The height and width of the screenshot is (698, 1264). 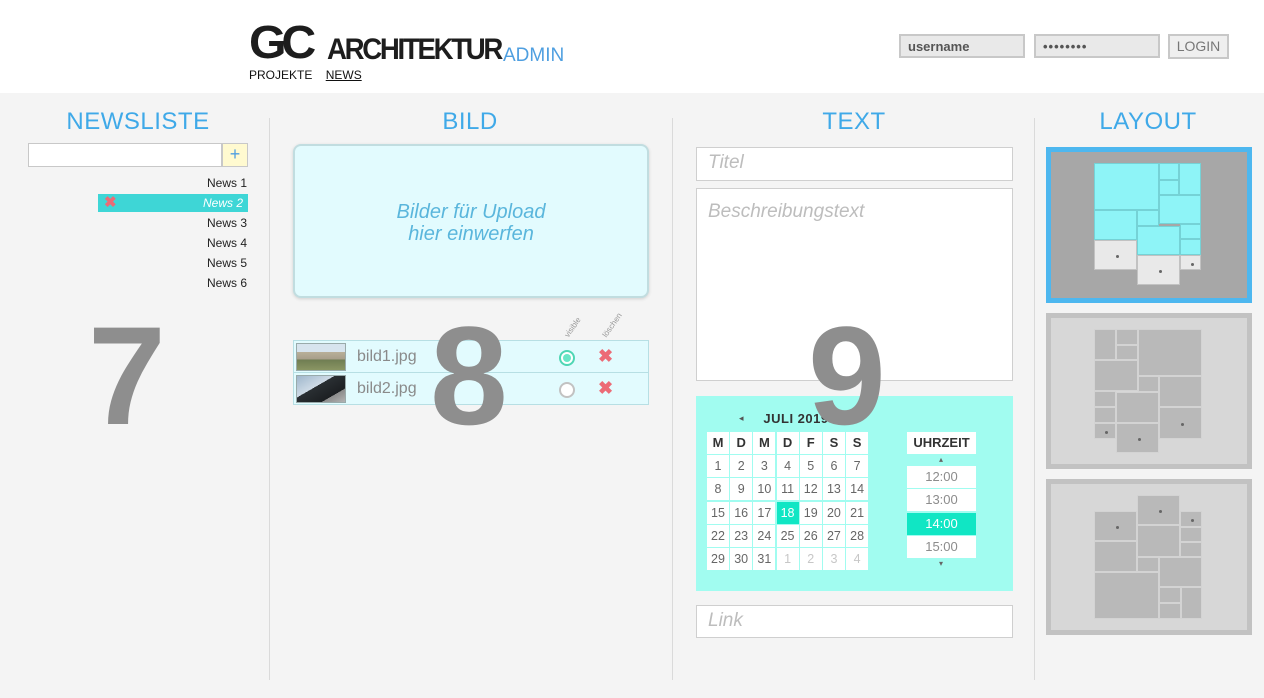 I want to click on nav-projekte: PROJEKTE, so click(x=280, y=75).